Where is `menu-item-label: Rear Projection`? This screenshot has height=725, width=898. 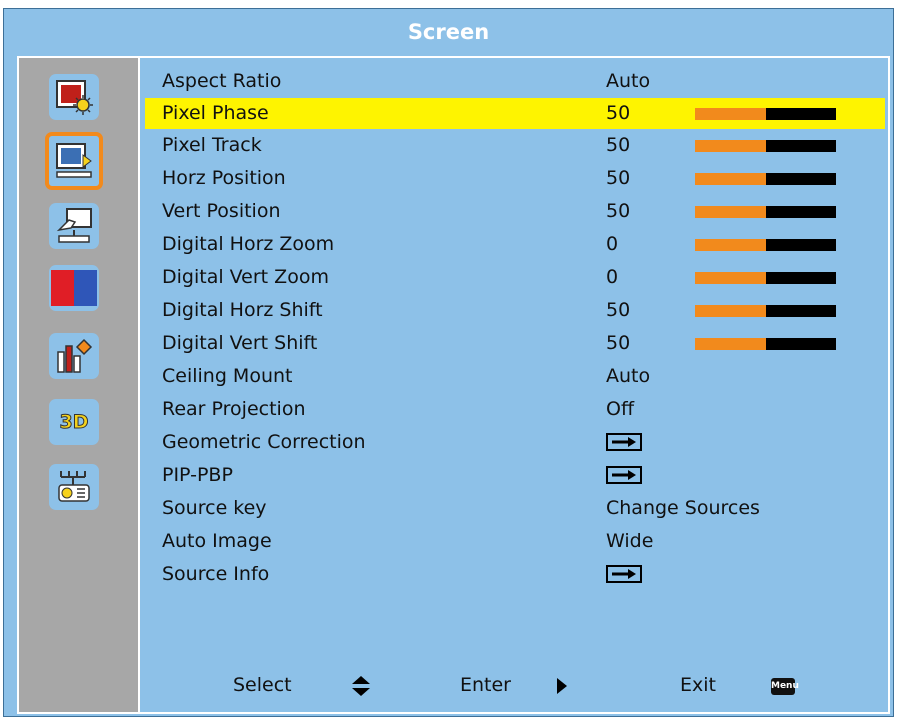 menu-item-label: Rear Projection is located at coordinates (234, 409).